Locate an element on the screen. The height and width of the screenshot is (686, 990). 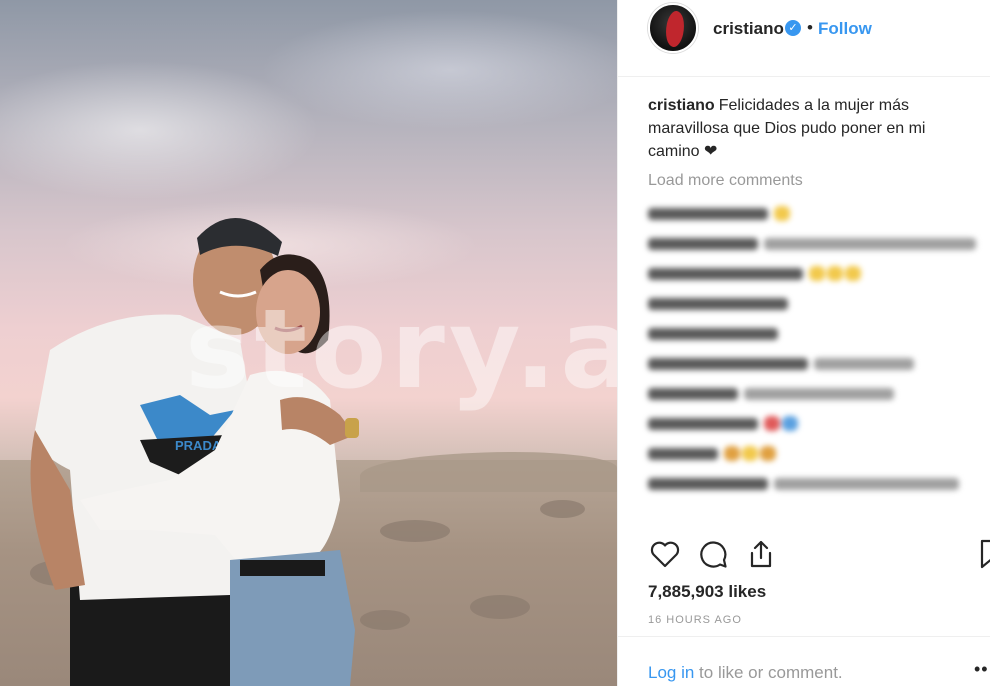
watermark: story.al is located at coordinates (401, 349).